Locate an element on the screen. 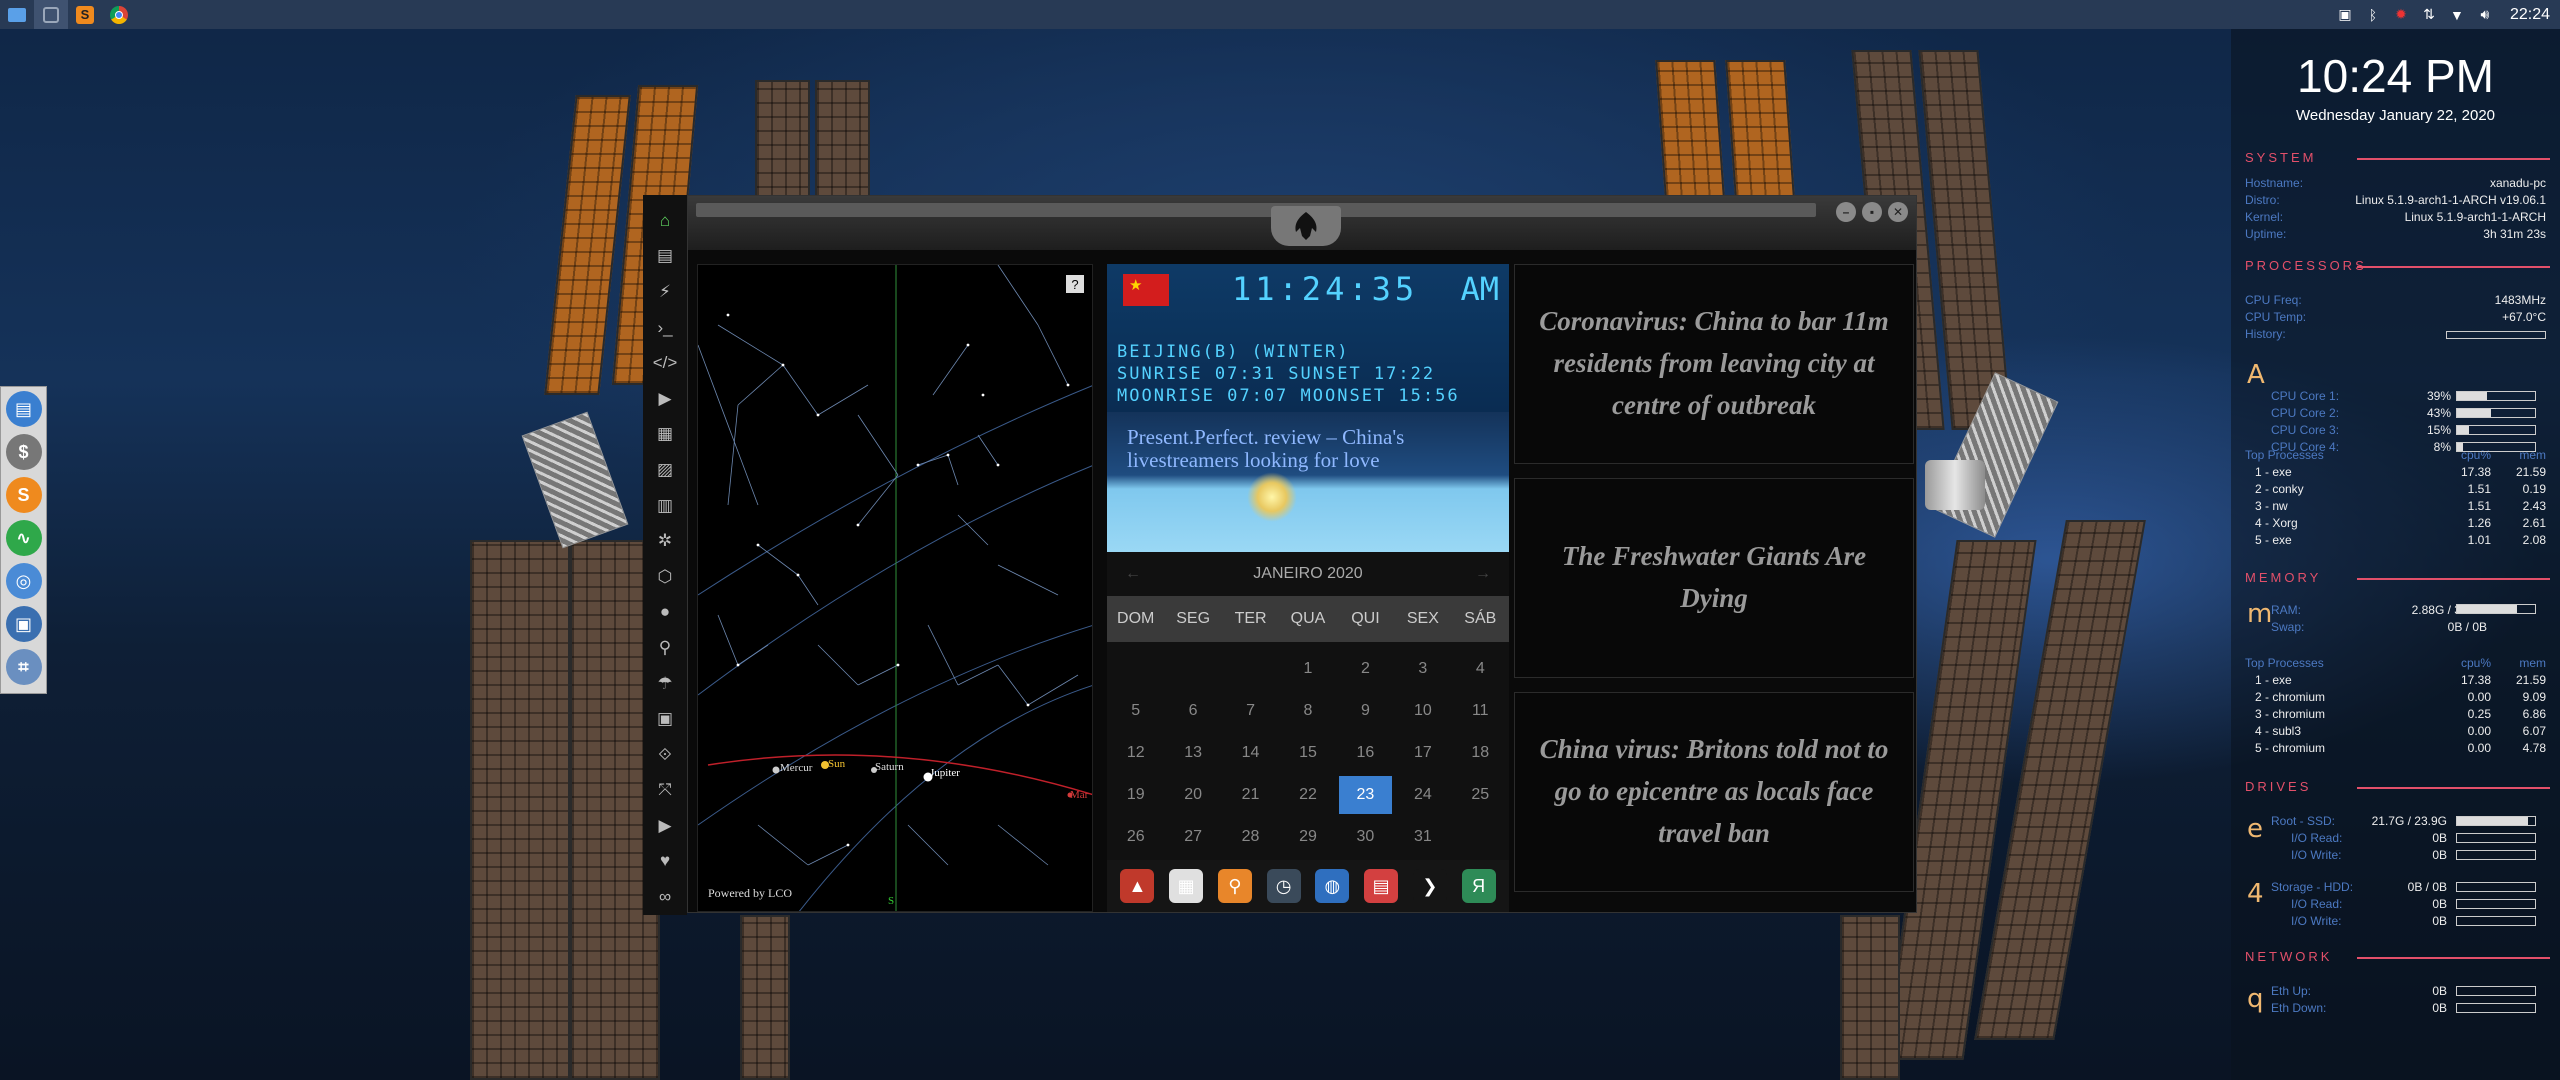 The height and width of the screenshot is (1080, 2560). youtube-icon: ▶ is located at coordinates (665, 826).